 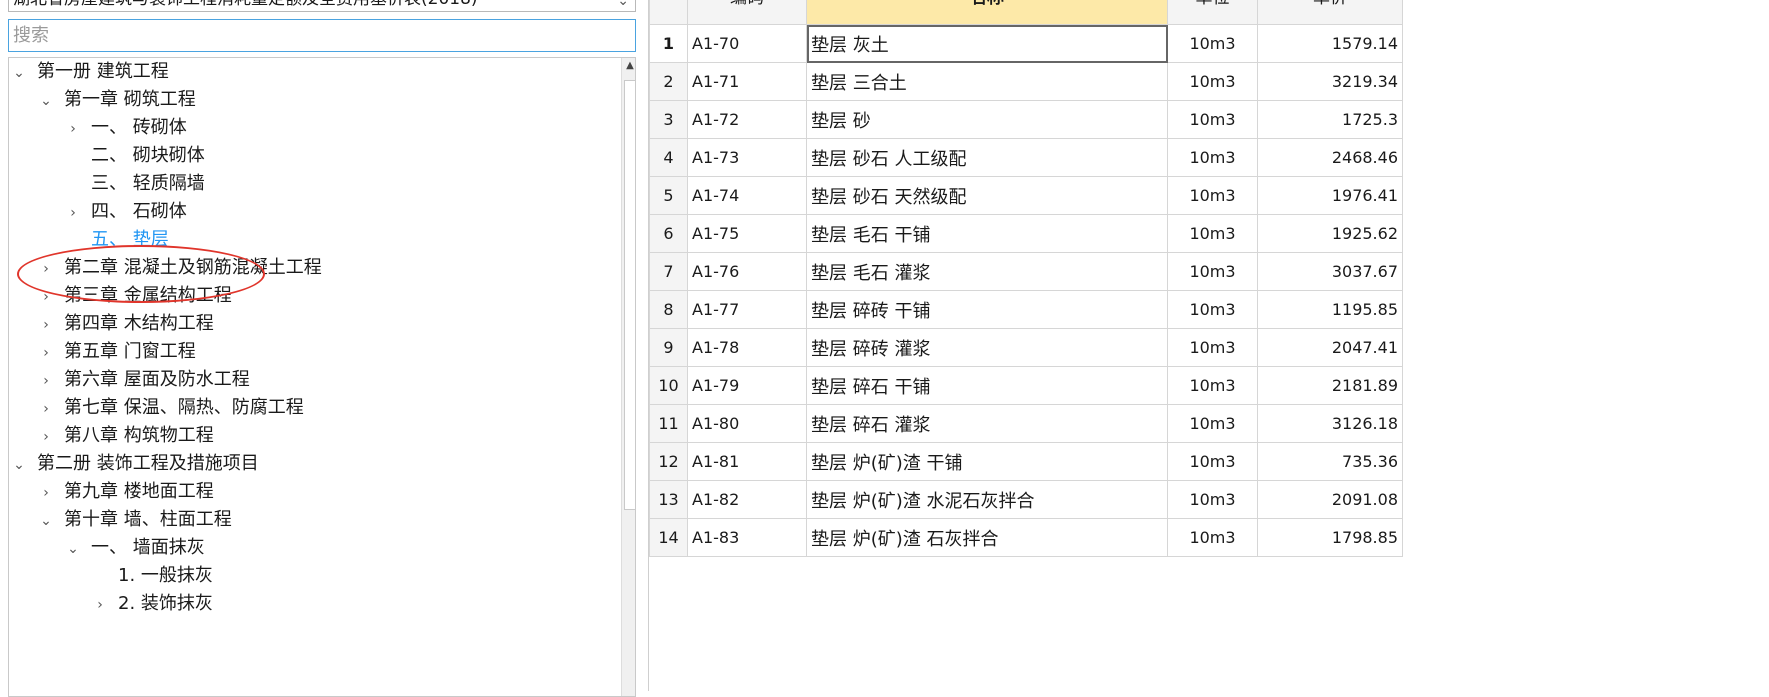 What do you see at coordinates (135, 296) in the screenshot?
I see `tree-node: › 第三章 金属结构工程` at bounding box center [135, 296].